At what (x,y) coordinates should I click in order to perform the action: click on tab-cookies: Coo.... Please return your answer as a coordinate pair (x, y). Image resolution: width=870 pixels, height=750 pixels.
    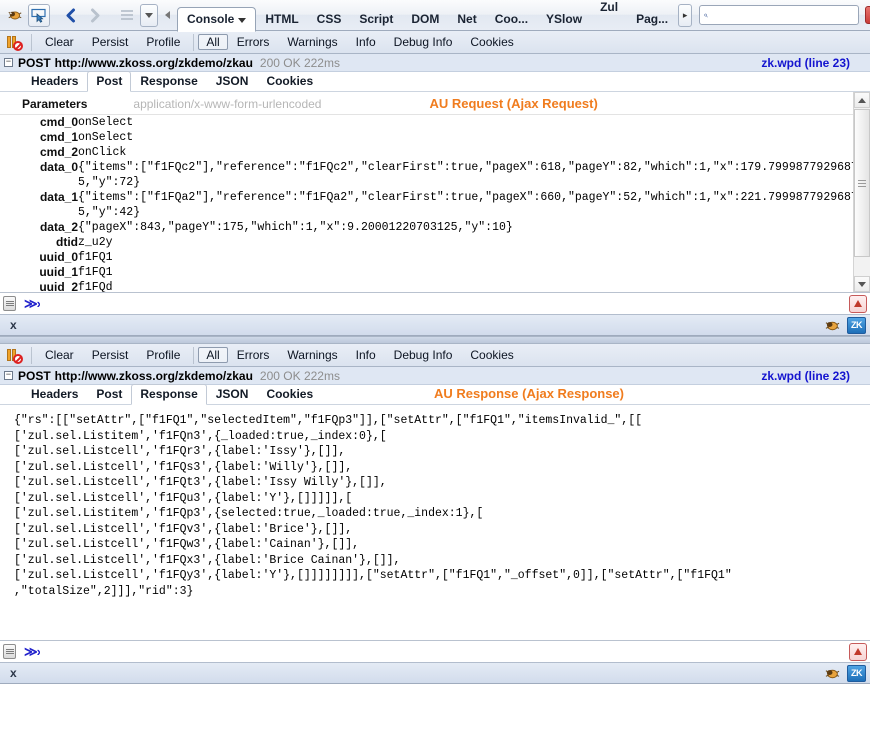
    Looking at the image, I should click on (511, 19).